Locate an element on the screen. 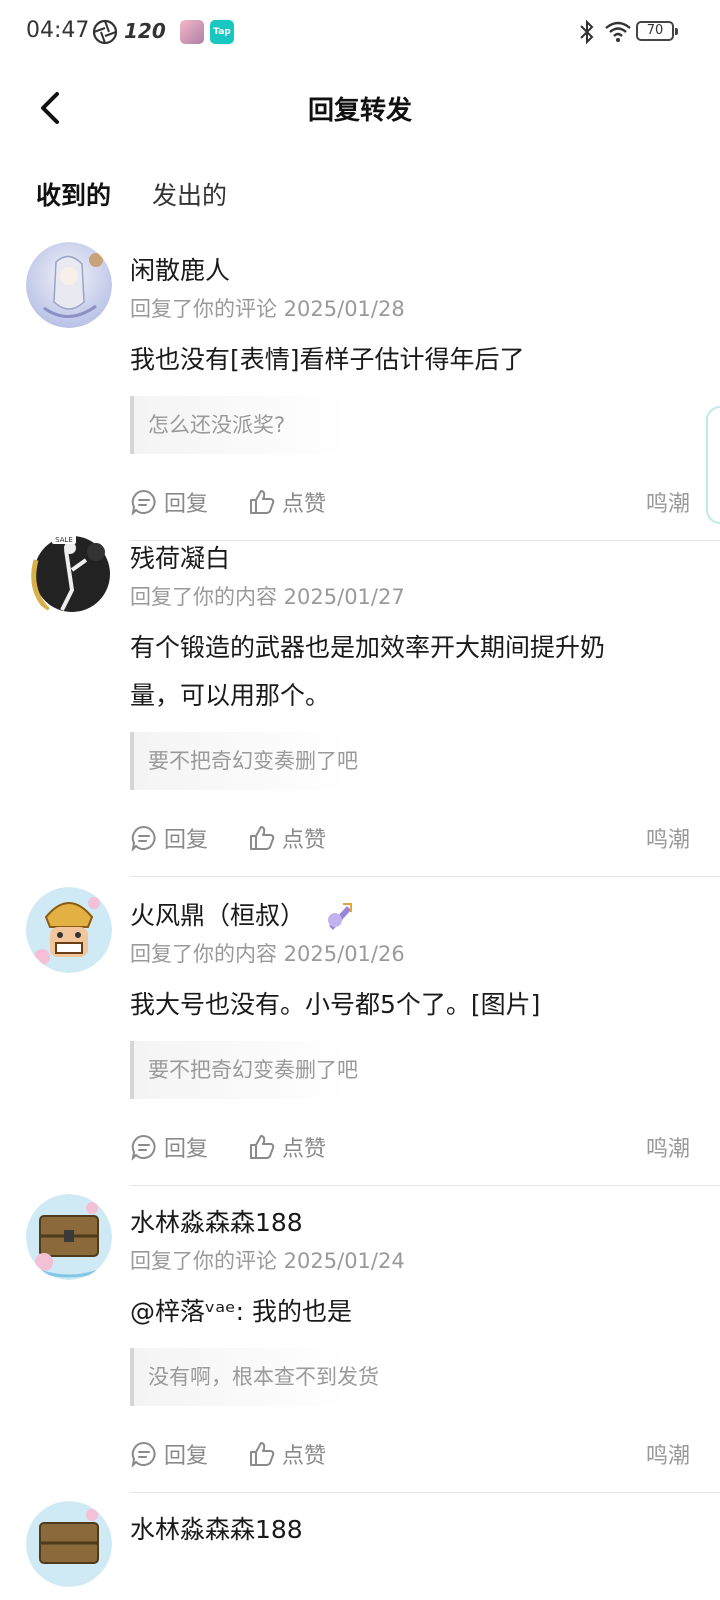 This screenshot has height=1600, width=720. list-item: 水林淼森森188 is located at coordinates (360, 1547).